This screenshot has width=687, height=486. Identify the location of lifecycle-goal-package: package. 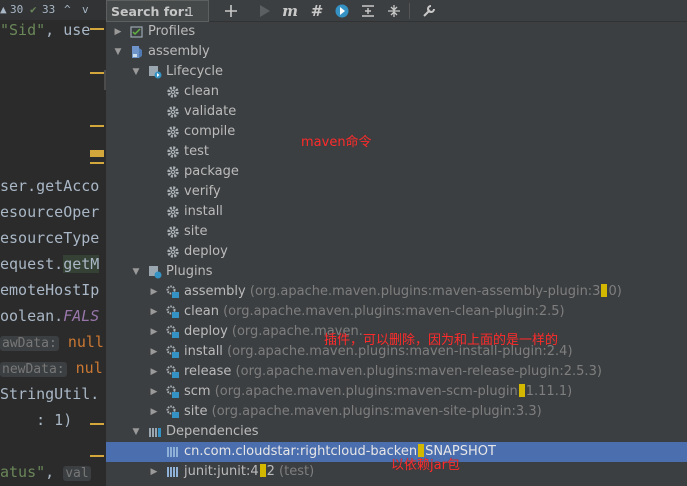
(396, 172).